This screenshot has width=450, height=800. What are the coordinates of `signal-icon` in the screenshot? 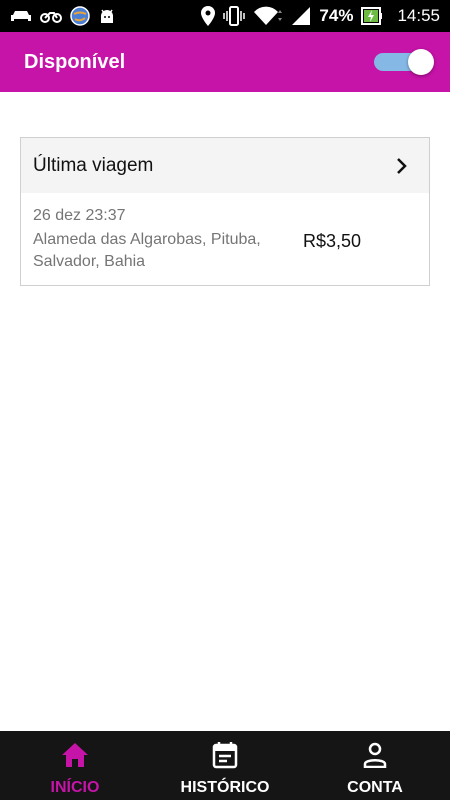 It's located at (301, 16).